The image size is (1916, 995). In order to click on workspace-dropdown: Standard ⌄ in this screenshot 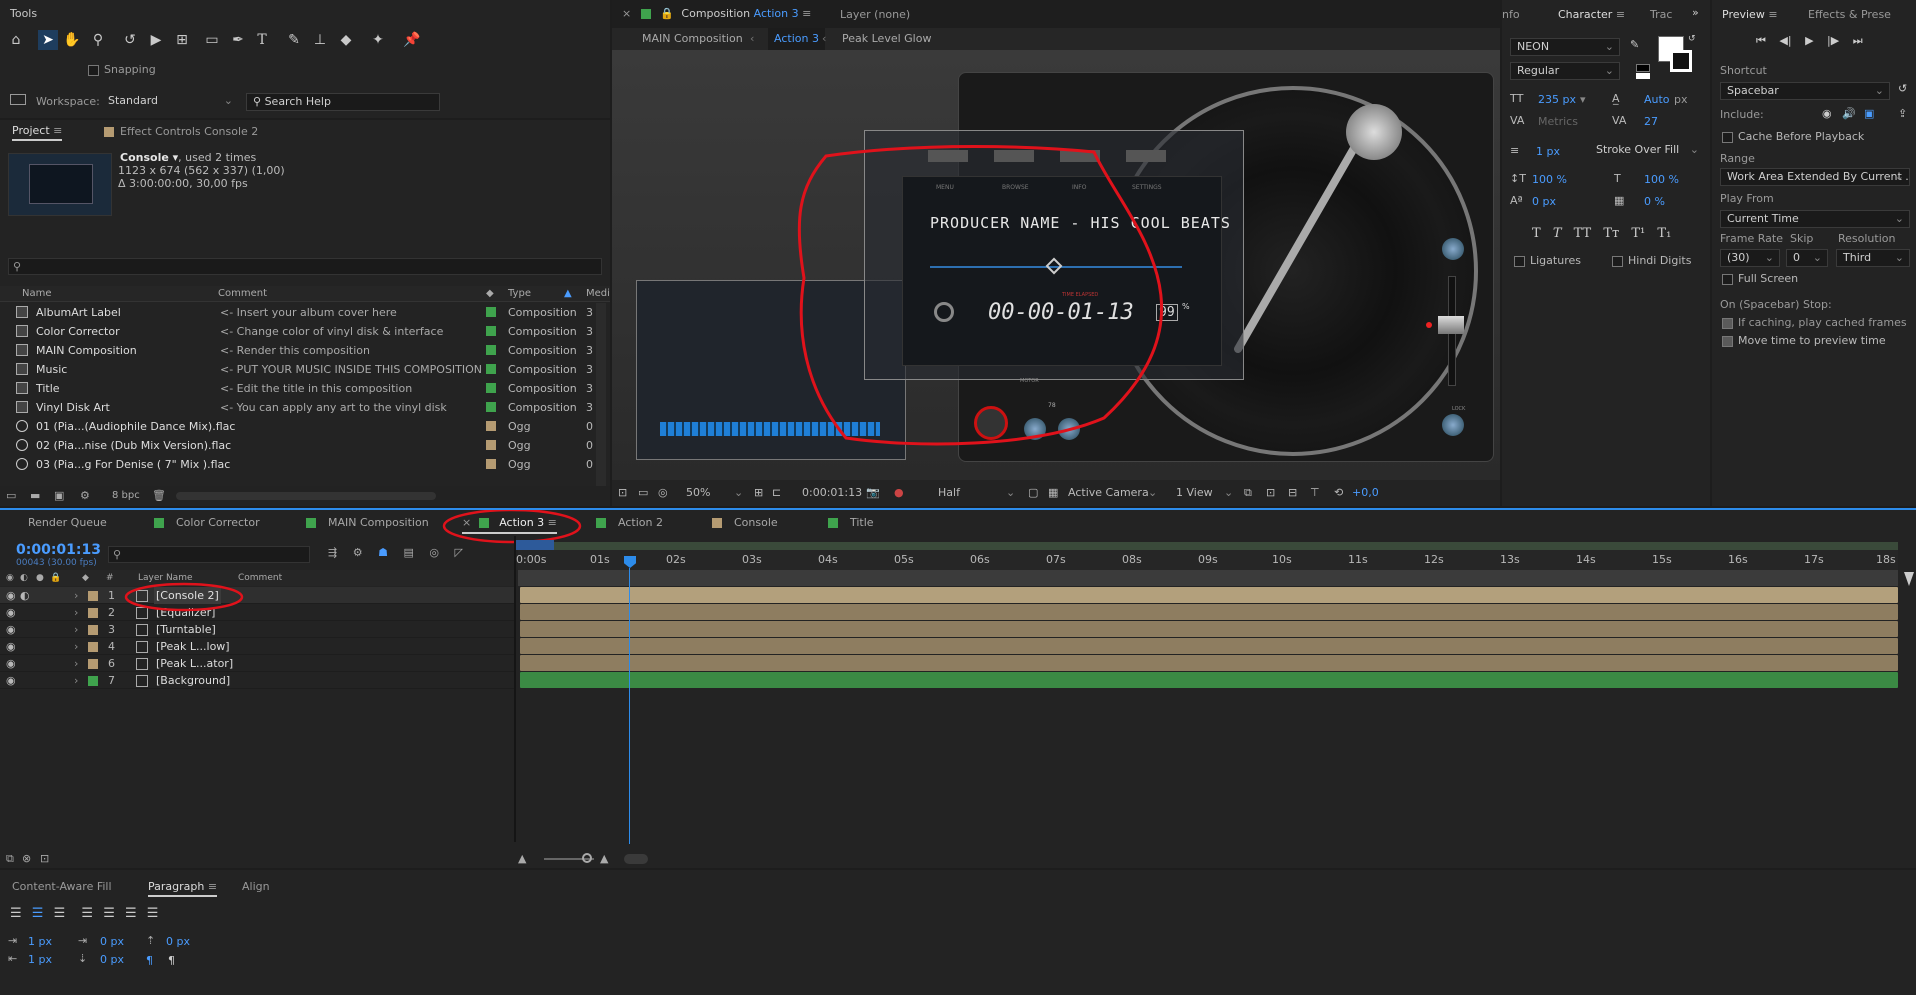, I will do `click(170, 102)`.